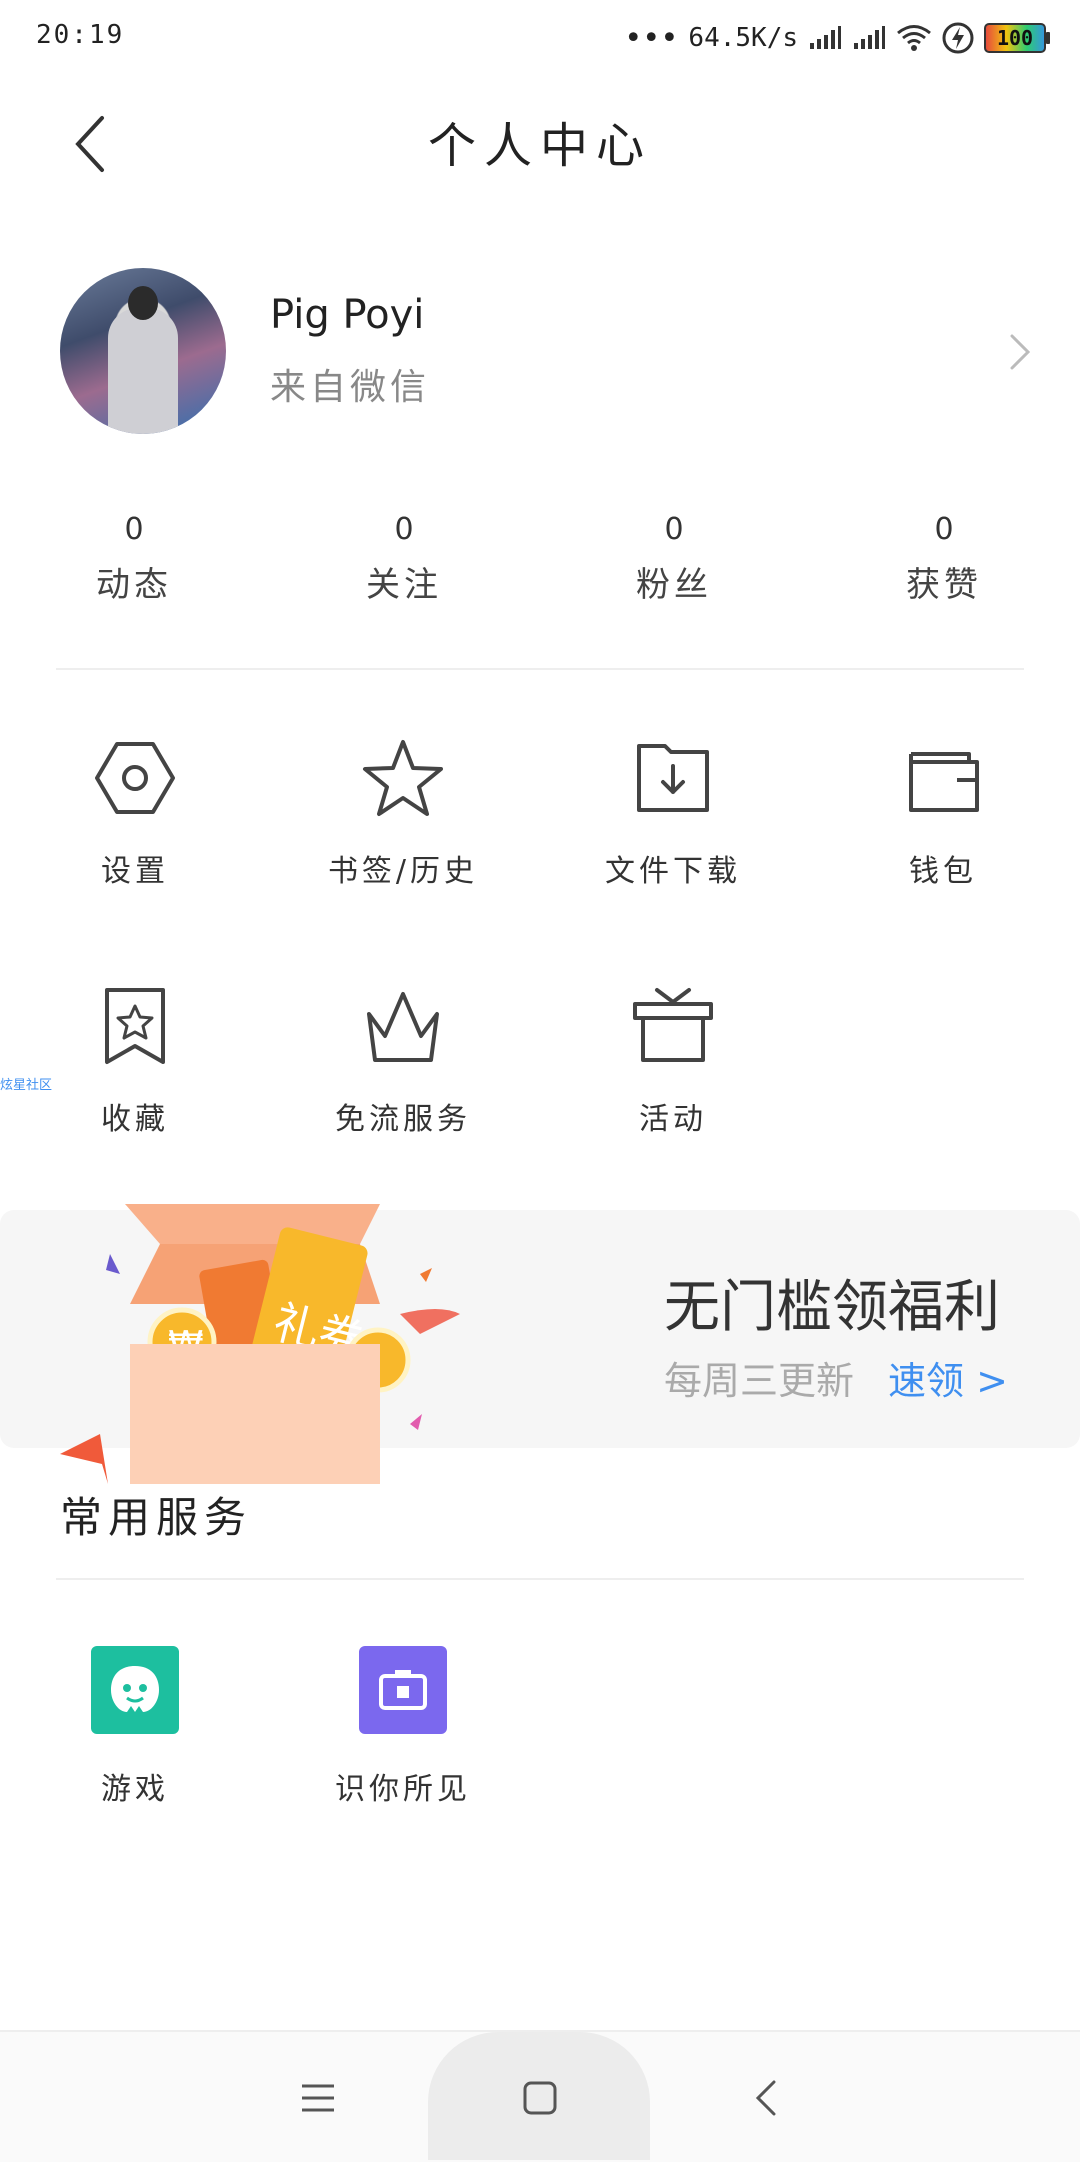 The width and height of the screenshot is (1080, 2162). What do you see at coordinates (539, 146) in the screenshot?
I see `page-title: 个人中心` at bounding box center [539, 146].